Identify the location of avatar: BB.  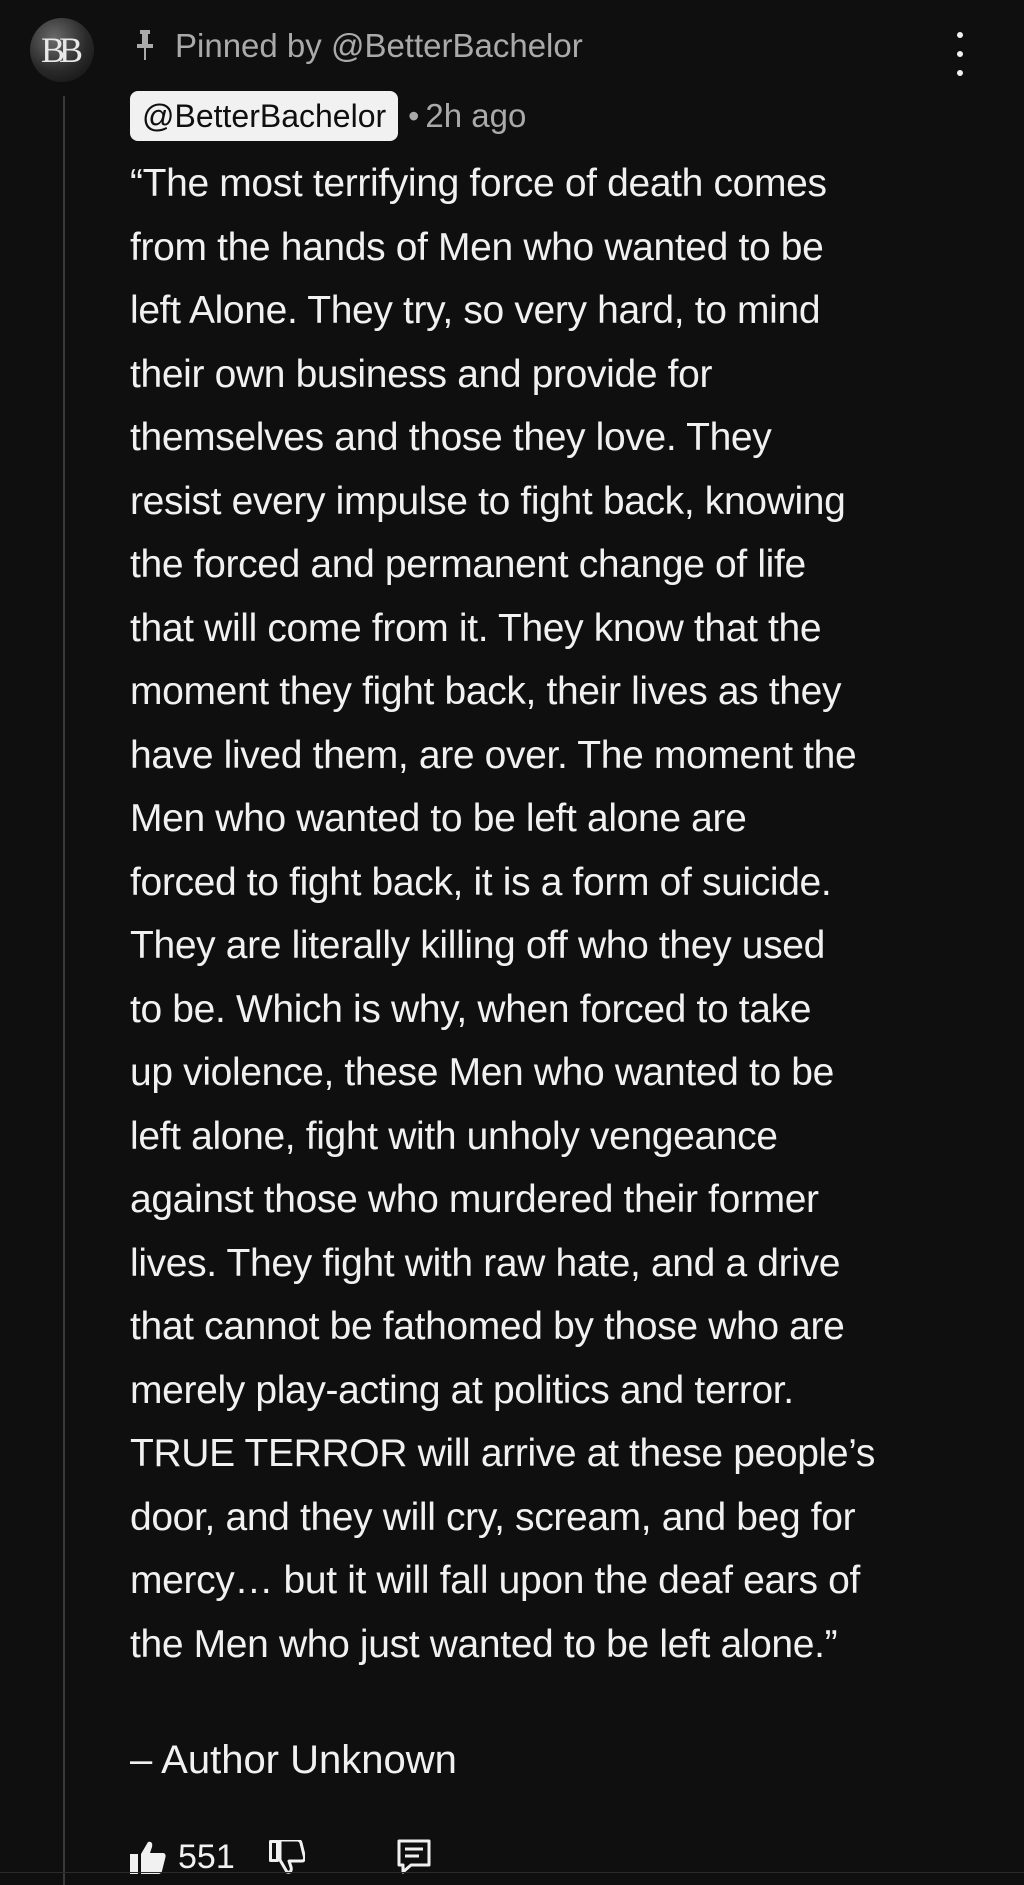
(62, 50).